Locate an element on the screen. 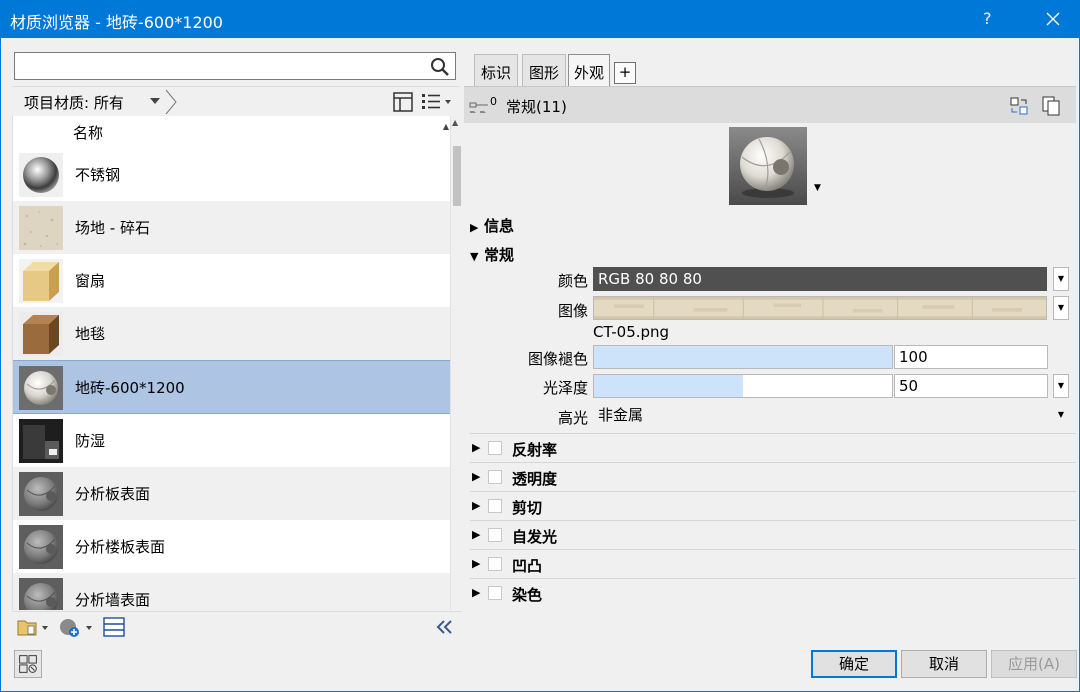 This screenshot has width=1080, height=692. close-icon is located at coordinates (1053, 19).